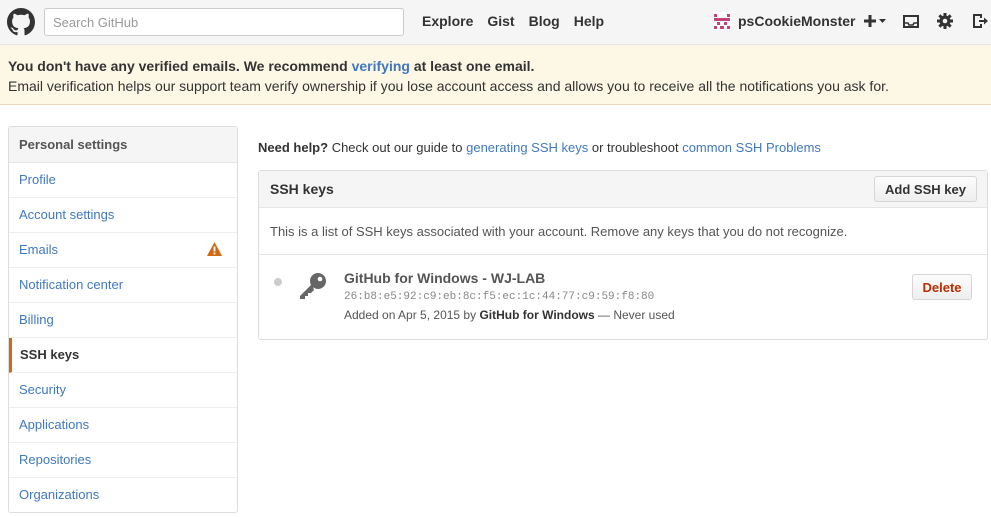 This screenshot has width=991, height=517. I want to click on help-bold: Need help?, so click(293, 147).